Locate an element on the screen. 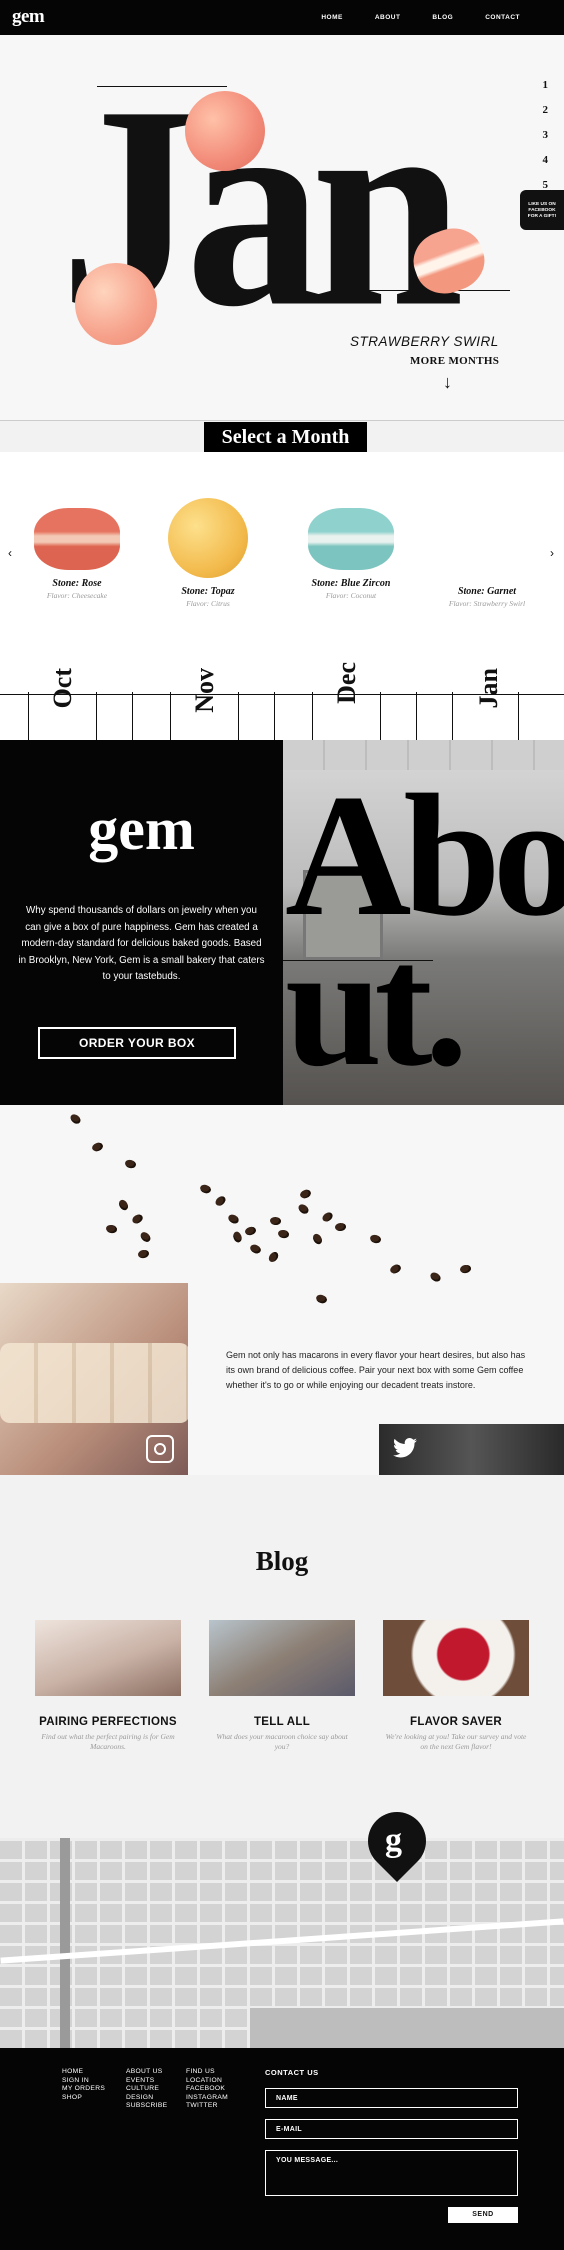 The height and width of the screenshot is (2250, 564). footer-link: SUBSCRIBE is located at coordinates (146, 2105).